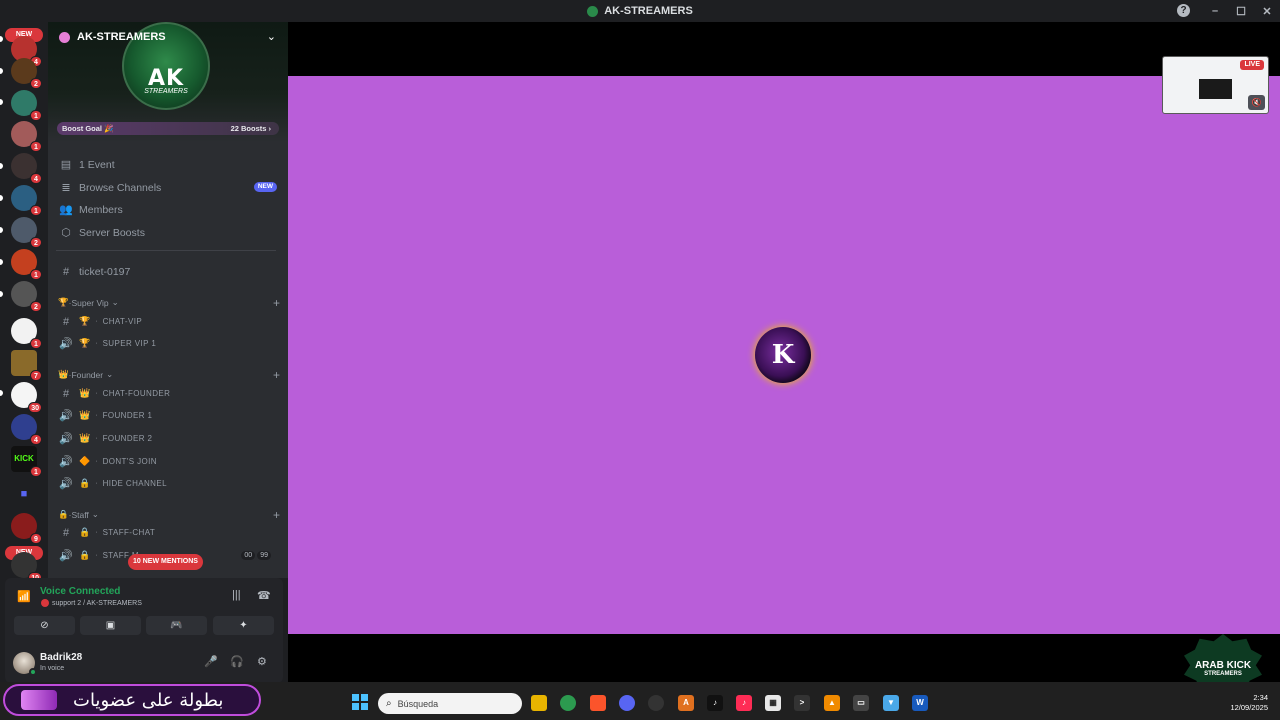 The width and height of the screenshot is (1280, 720). What do you see at coordinates (66, 188) in the screenshot?
I see `browse-icon: ≣` at bounding box center [66, 188].